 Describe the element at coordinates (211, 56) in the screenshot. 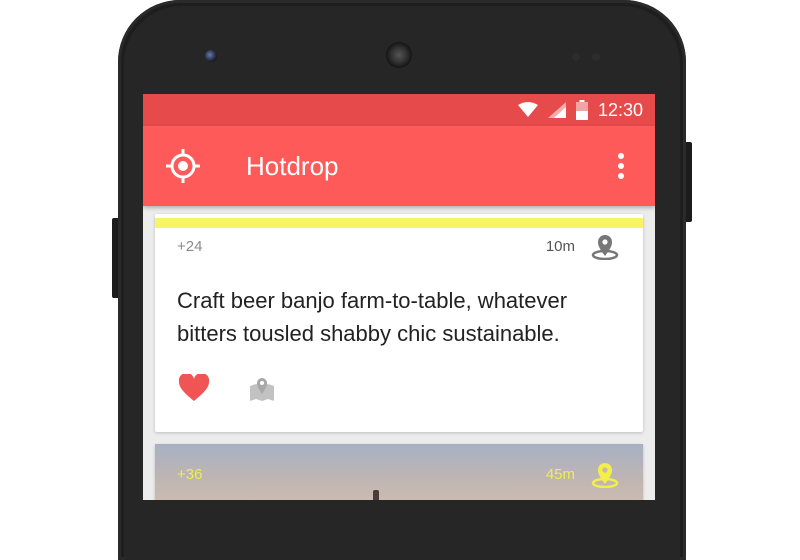

I see `front-camera` at that location.